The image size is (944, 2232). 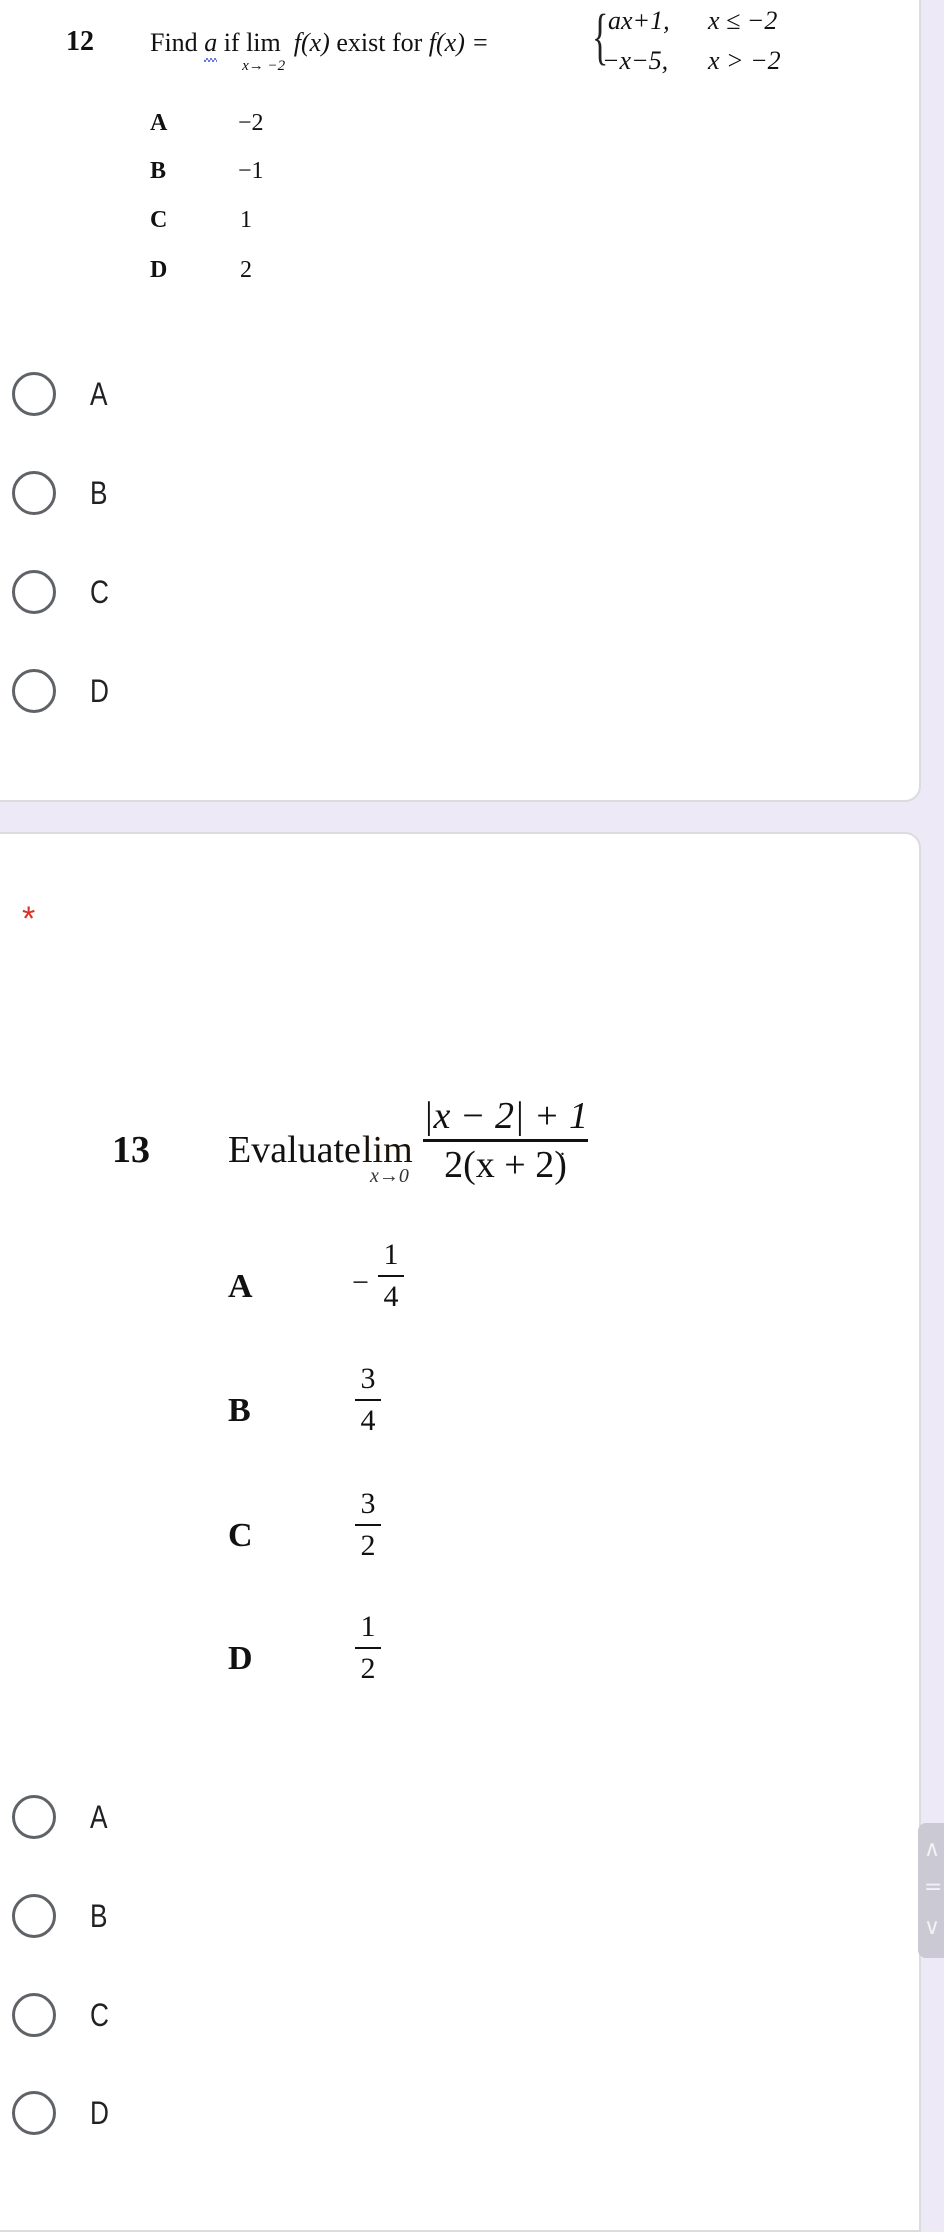 I want to click on lim-word: lim, so click(x=263, y=42).